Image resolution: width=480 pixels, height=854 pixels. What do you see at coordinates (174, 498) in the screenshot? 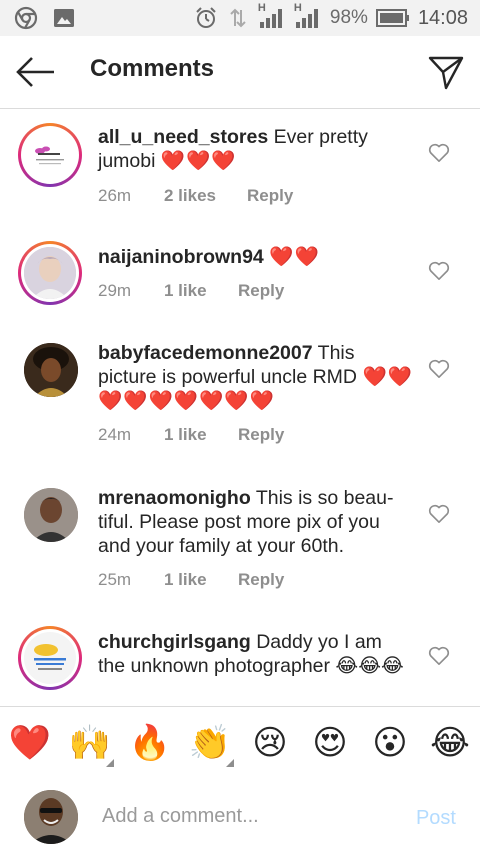
I see `comment-username: mrenaomonigho` at bounding box center [174, 498].